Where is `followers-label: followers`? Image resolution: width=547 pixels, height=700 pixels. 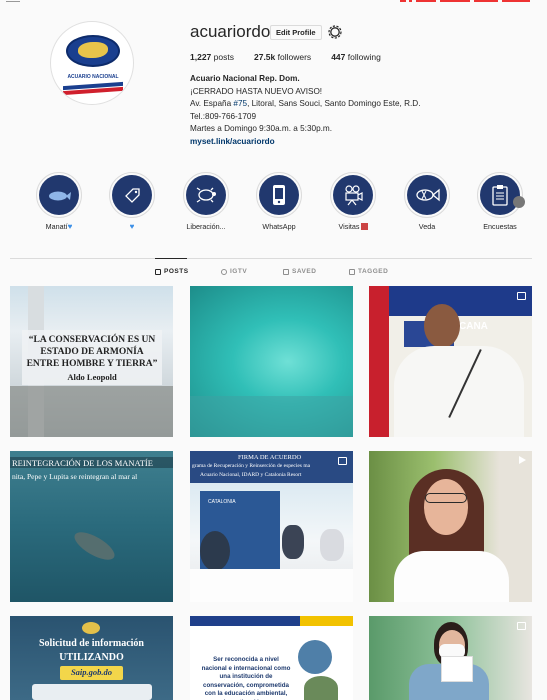 followers-label: followers is located at coordinates (294, 57).